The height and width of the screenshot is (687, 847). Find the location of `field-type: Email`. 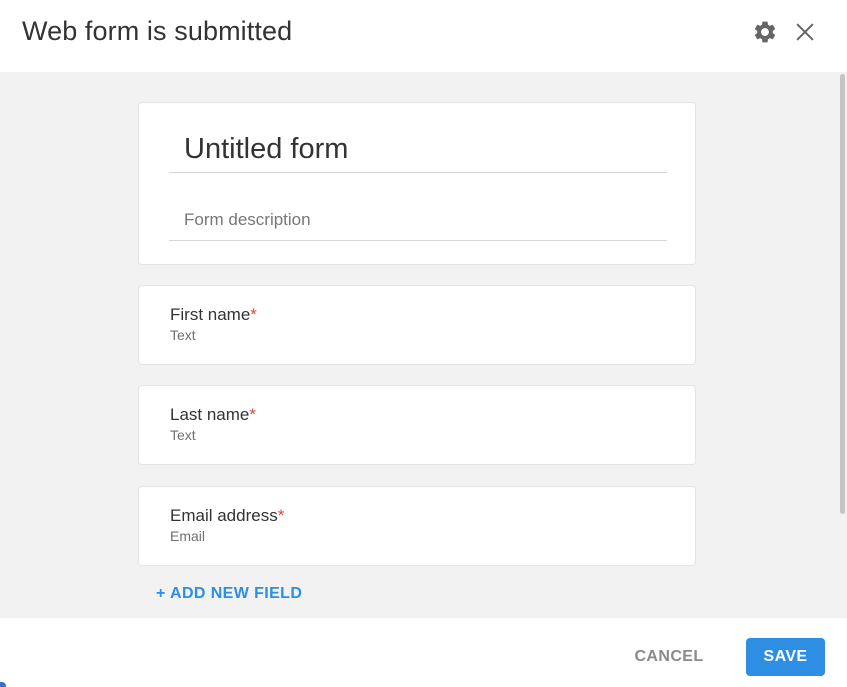

field-type: Email is located at coordinates (188, 536).